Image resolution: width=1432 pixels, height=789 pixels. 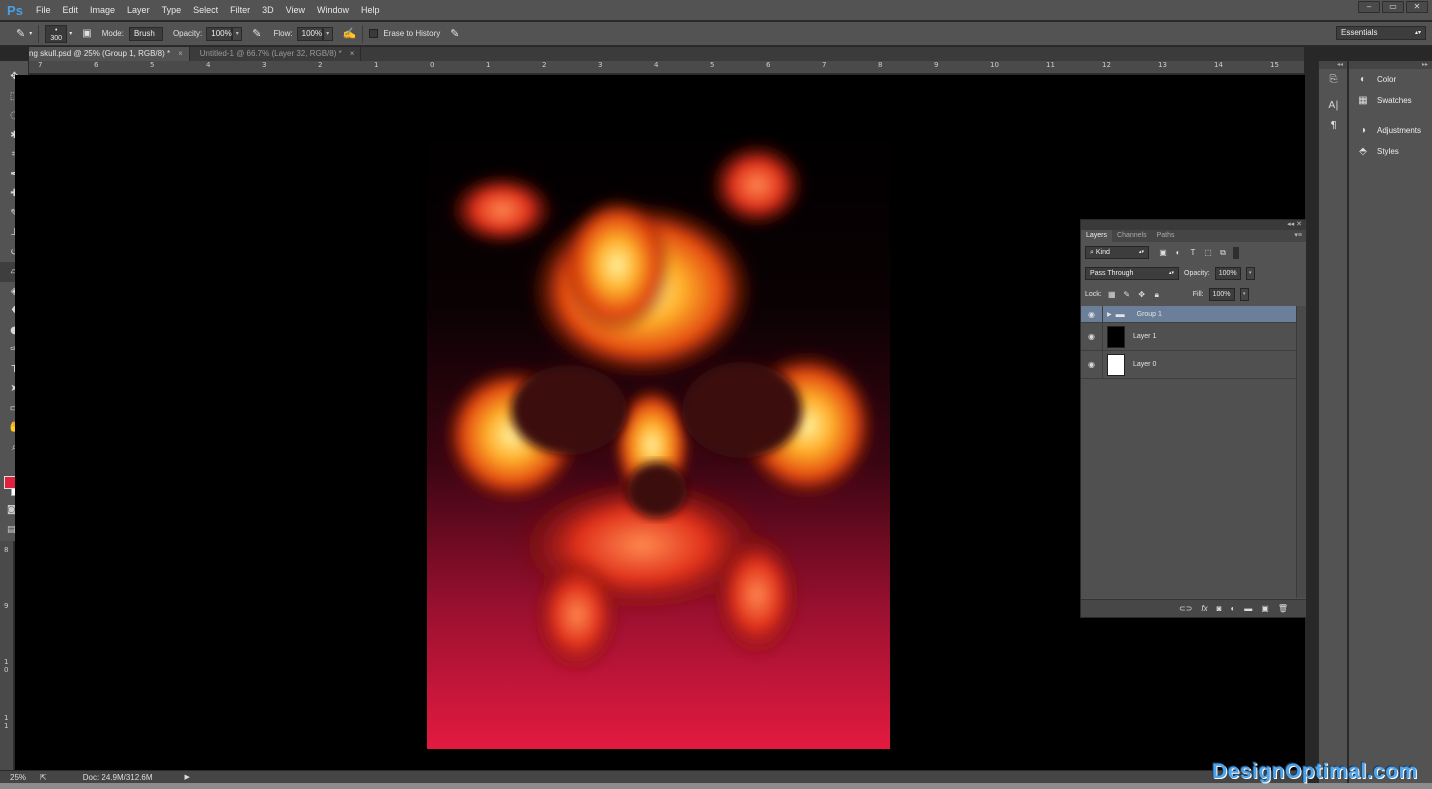 What do you see at coordinates (102, 10) in the screenshot?
I see `menu-image: Image` at bounding box center [102, 10].